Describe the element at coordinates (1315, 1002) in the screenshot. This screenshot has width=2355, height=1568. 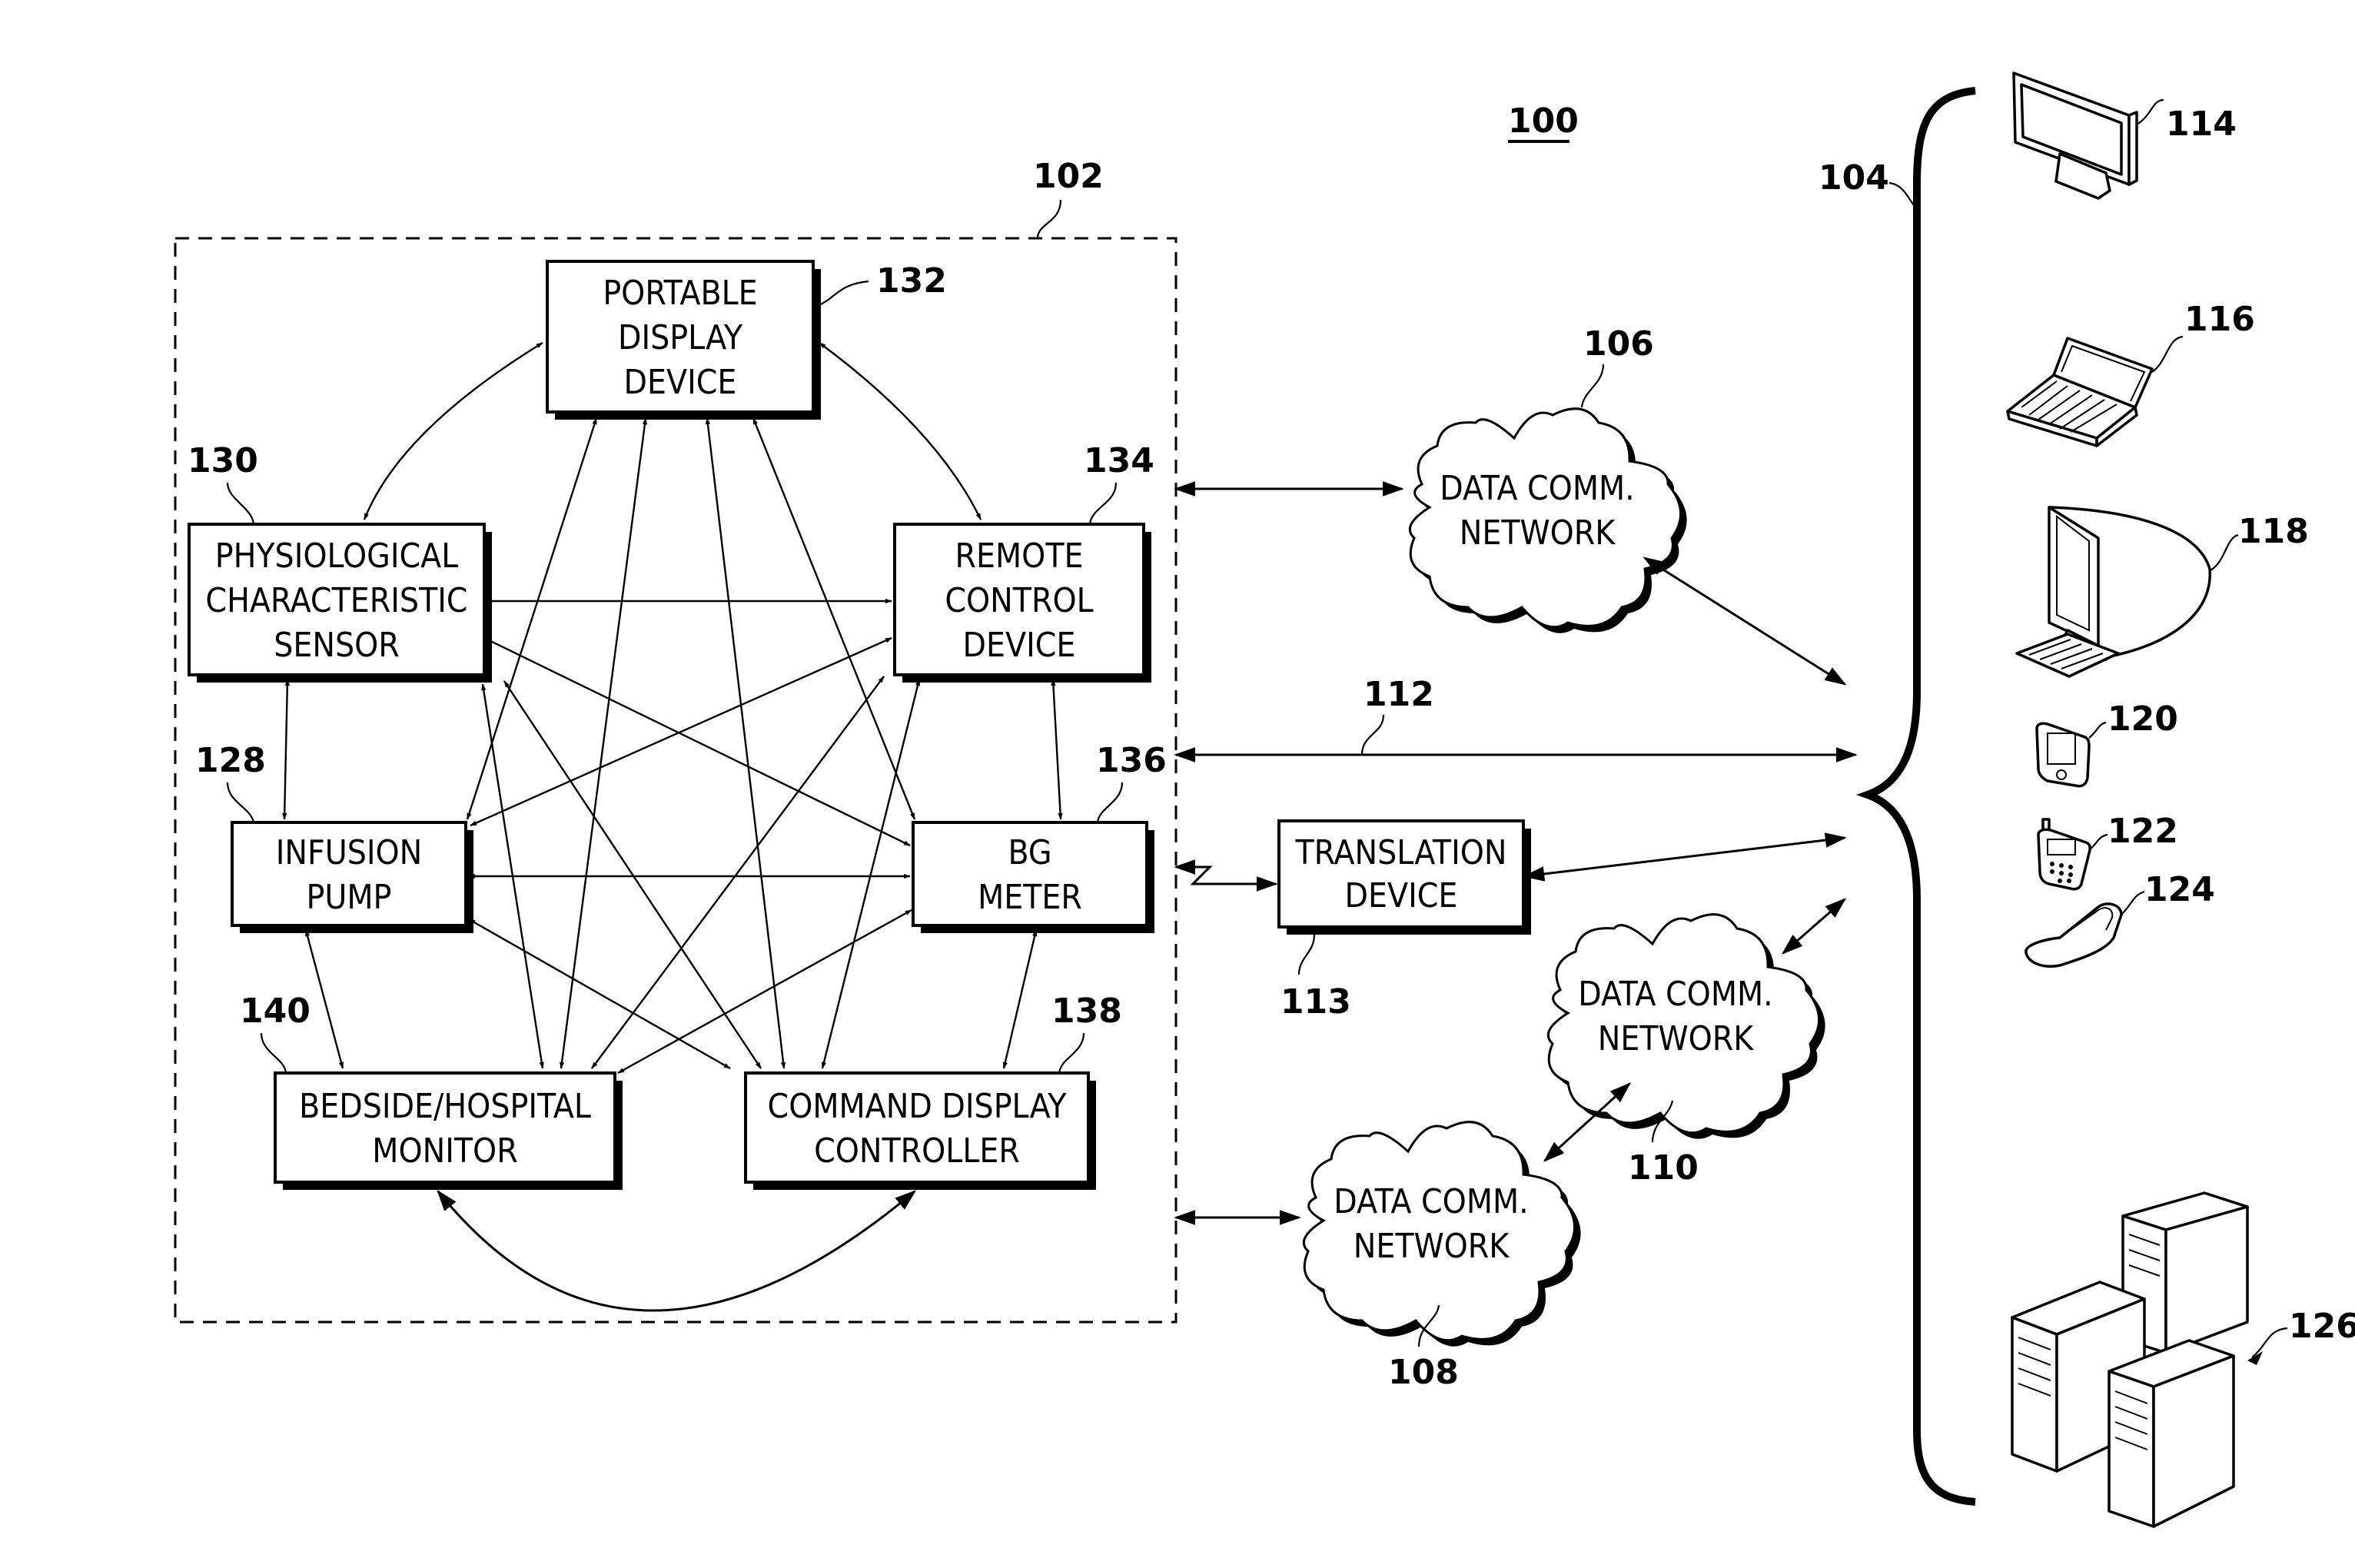
I see `ref-113: 113` at that location.